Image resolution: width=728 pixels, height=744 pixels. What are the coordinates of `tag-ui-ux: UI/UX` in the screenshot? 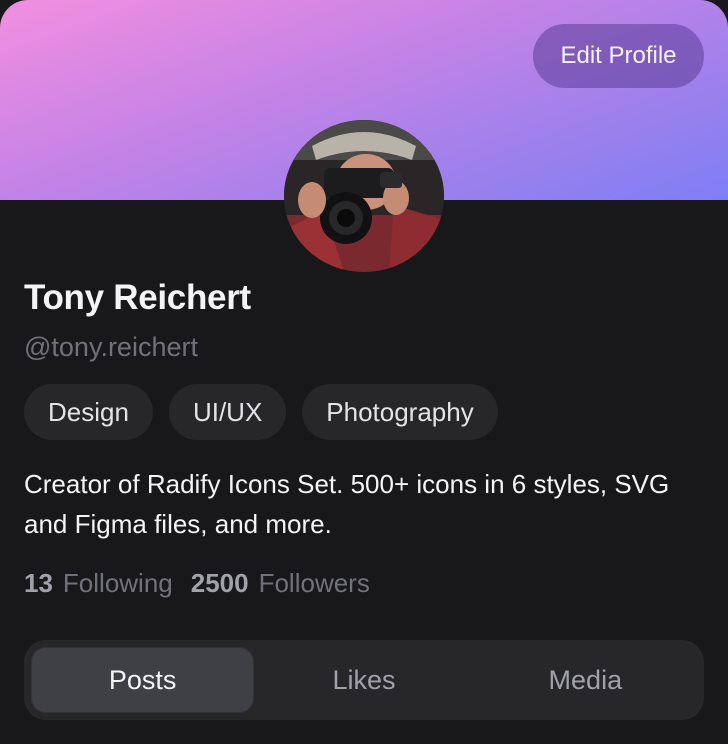 It's located at (227, 412).